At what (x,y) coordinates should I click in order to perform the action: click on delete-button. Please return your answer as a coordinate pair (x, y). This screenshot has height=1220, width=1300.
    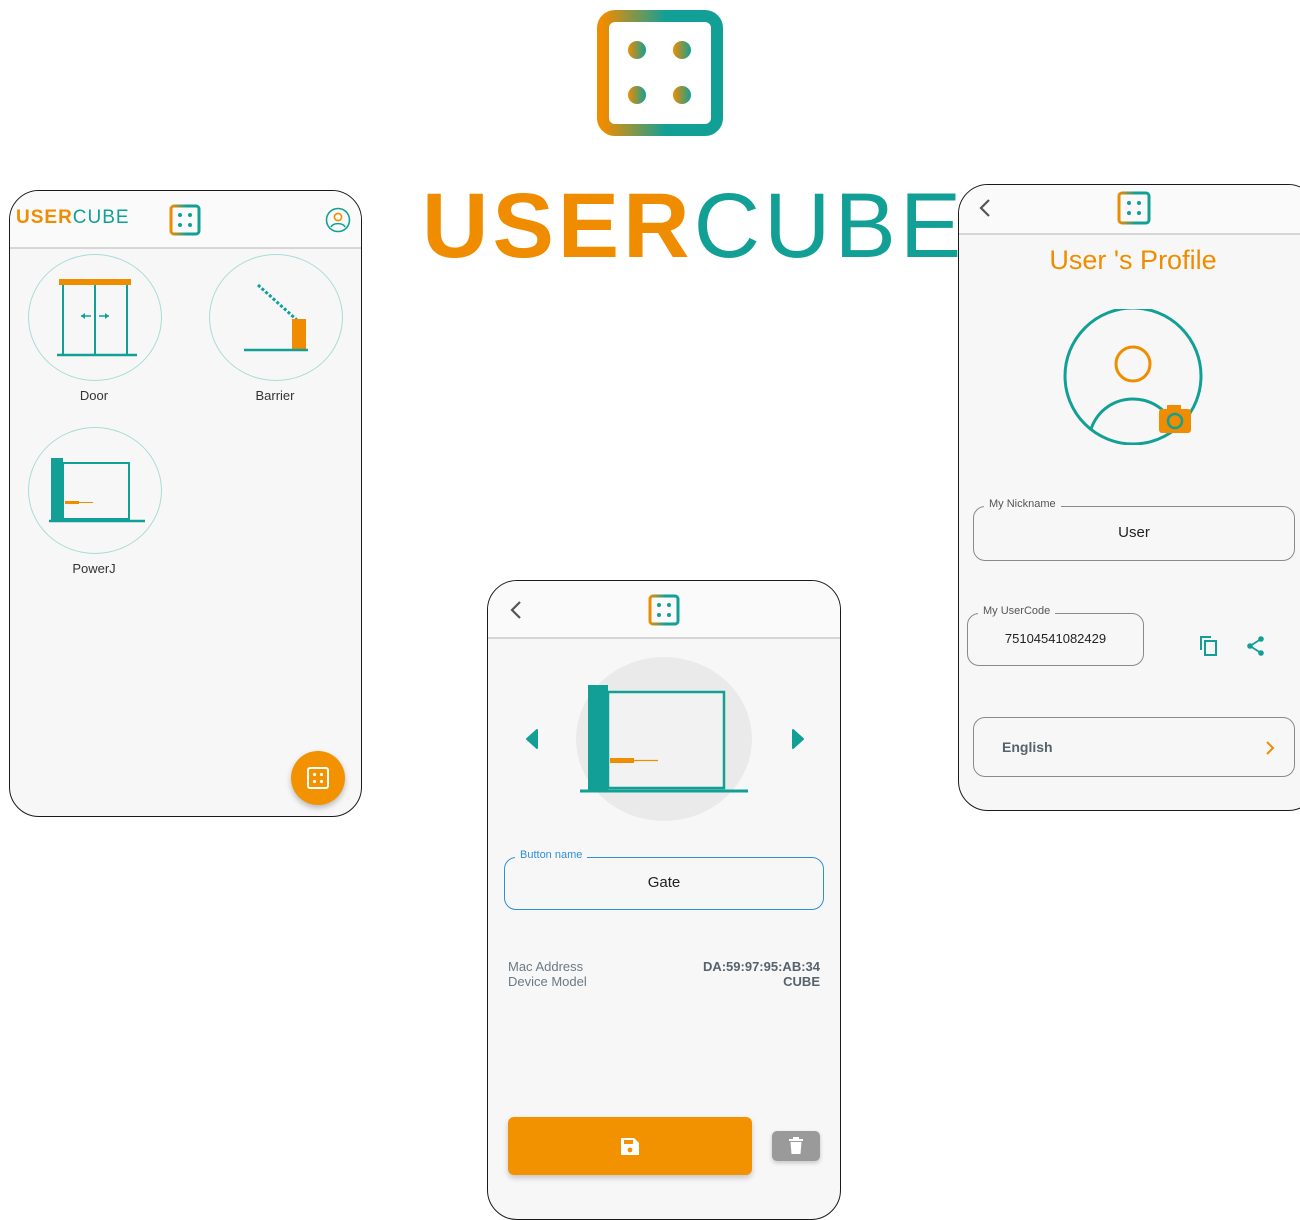
    Looking at the image, I should click on (796, 1146).